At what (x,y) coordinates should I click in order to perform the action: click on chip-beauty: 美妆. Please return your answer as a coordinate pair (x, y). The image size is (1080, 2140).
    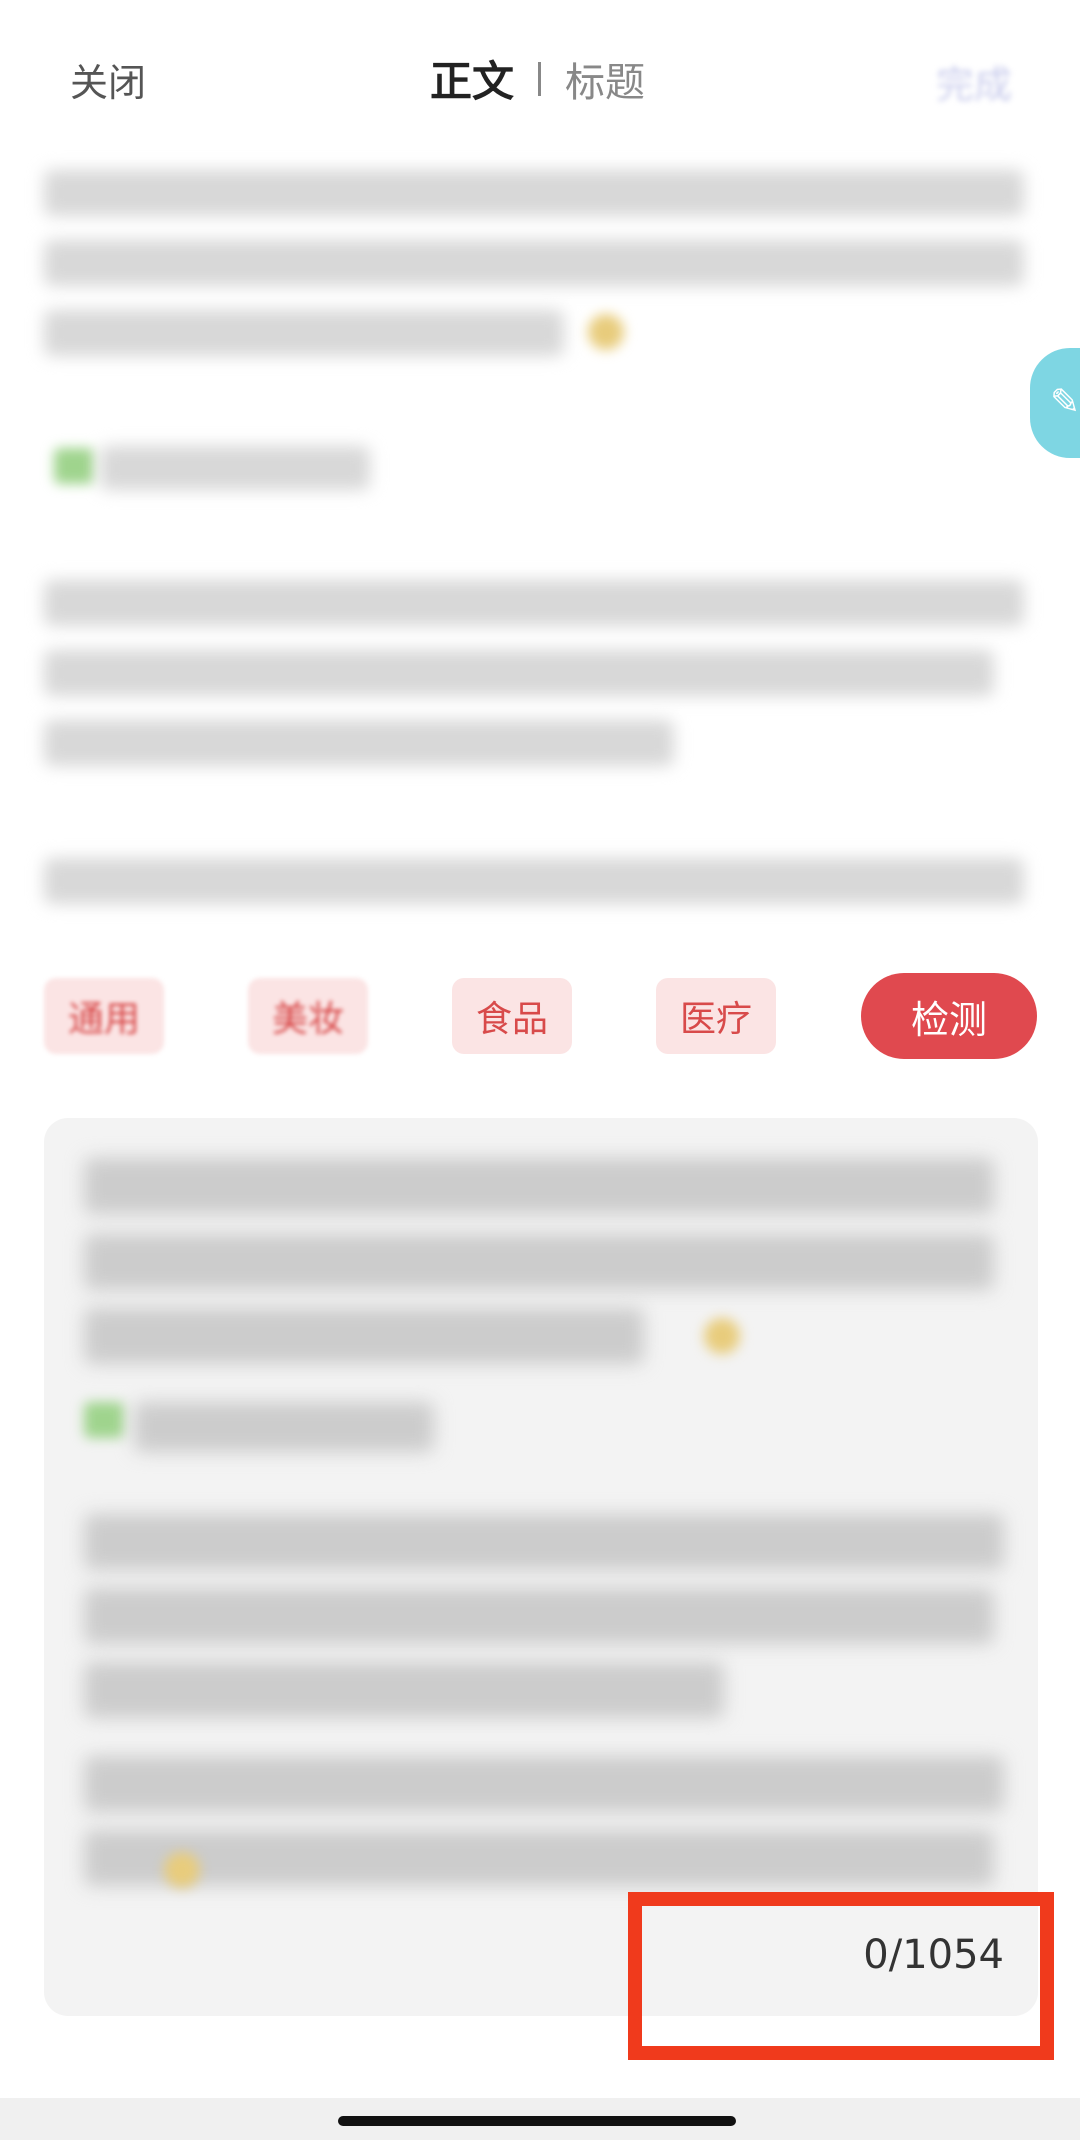
    Looking at the image, I should click on (308, 1016).